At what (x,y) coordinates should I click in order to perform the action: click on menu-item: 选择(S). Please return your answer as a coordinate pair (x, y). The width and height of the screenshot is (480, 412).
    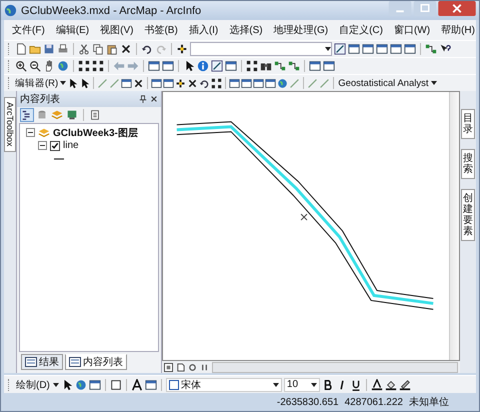
    Looking at the image, I should click on (246, 30).